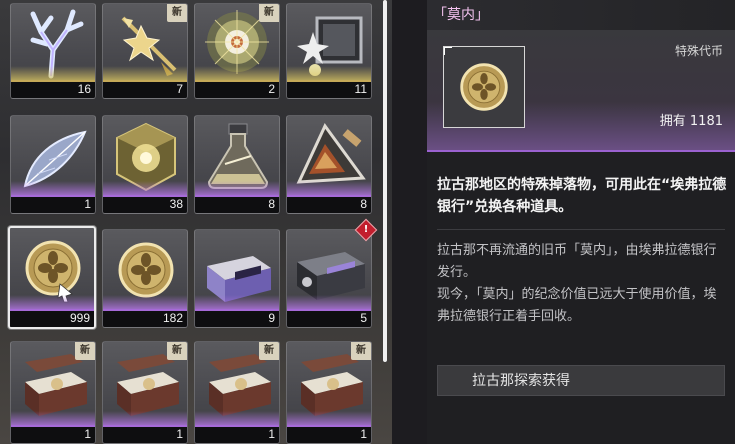 The height and width of the screenshot is (444, 735). What do you see at coordinates (84, 89) in the screenshot?
I see `item-count: 16` at bounding box center [84, 89].